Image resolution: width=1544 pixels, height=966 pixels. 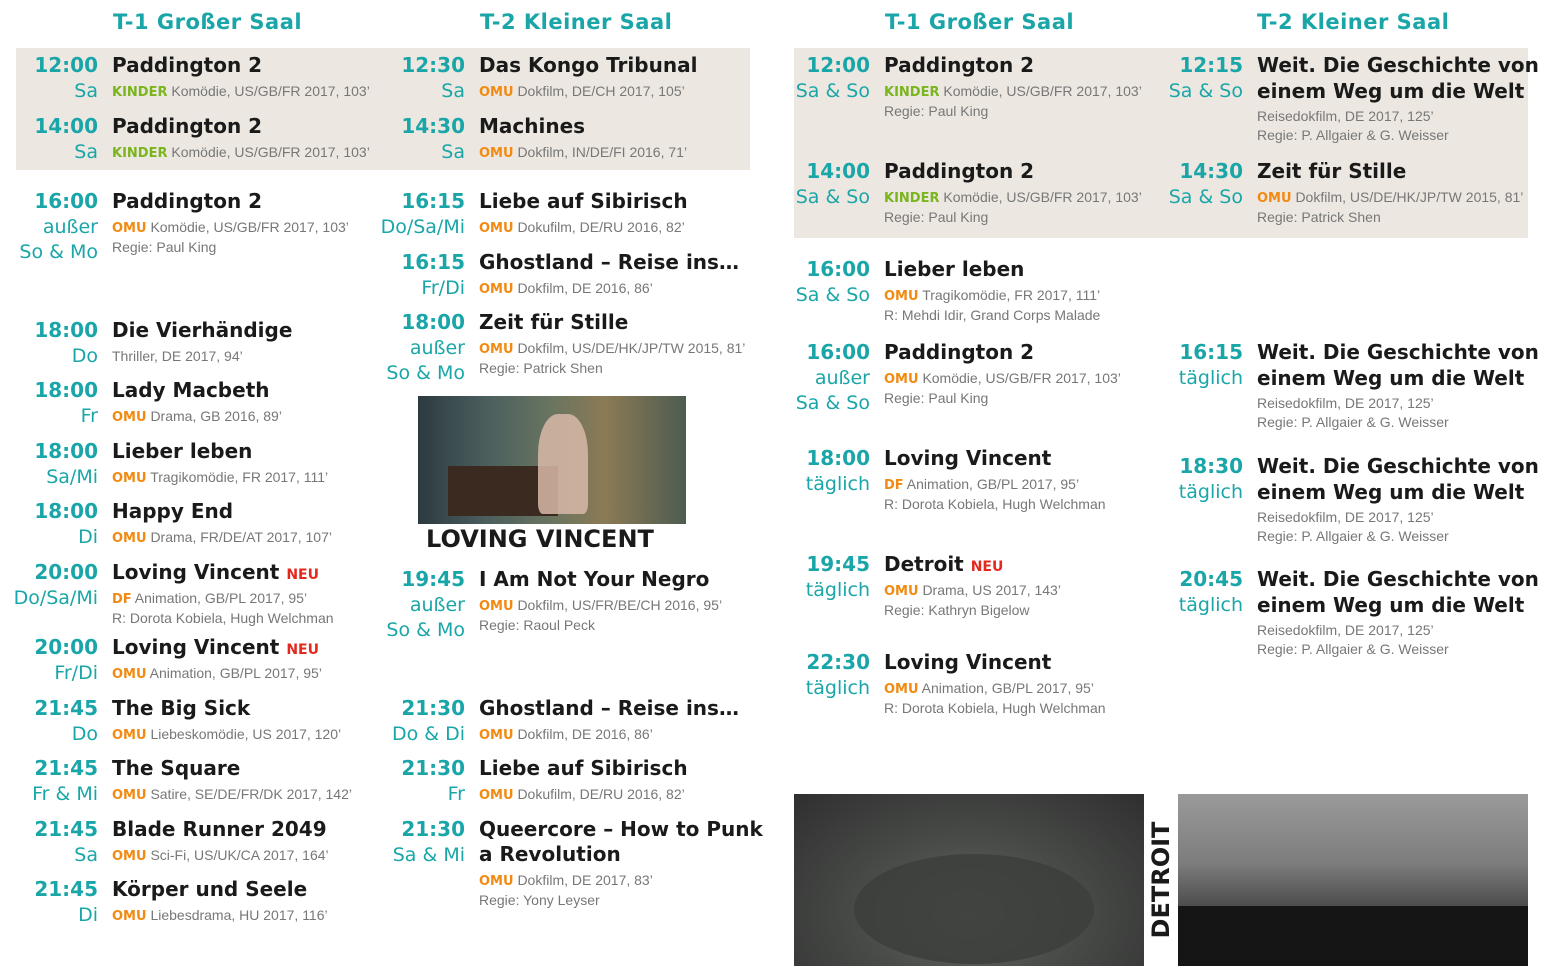 What do you see at coordinates (1345, 403) in the screenshot?
I see `film-info: Reisedokfilm, DE 2017, 125’` at bounding box center [1345, 403].